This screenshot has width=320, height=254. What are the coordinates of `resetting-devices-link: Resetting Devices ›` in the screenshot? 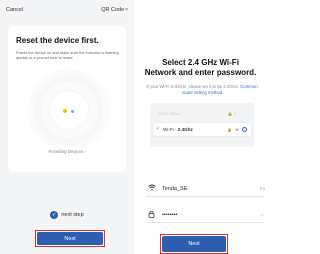 It's located at (67, 151).